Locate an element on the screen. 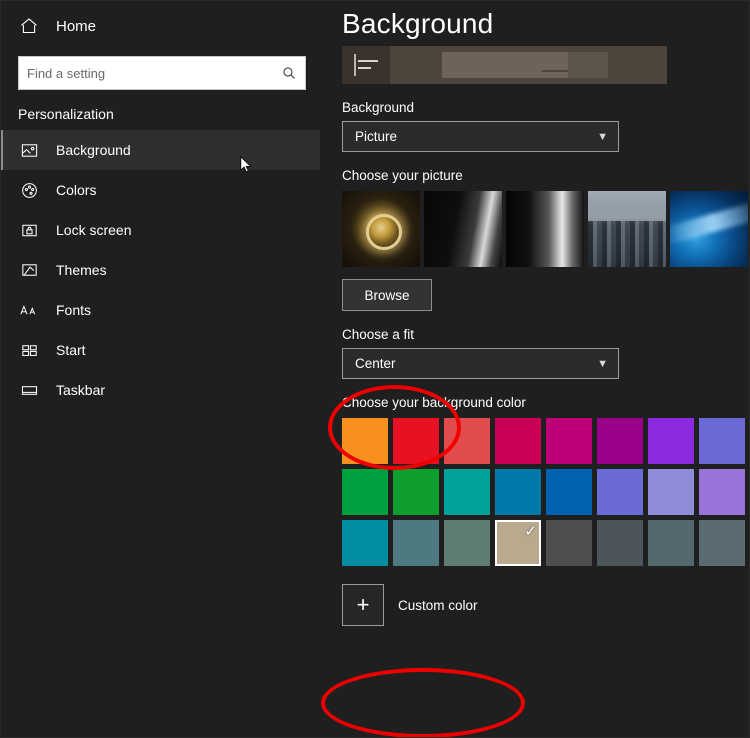  desktop-preview is located at coordinates (504, 65).